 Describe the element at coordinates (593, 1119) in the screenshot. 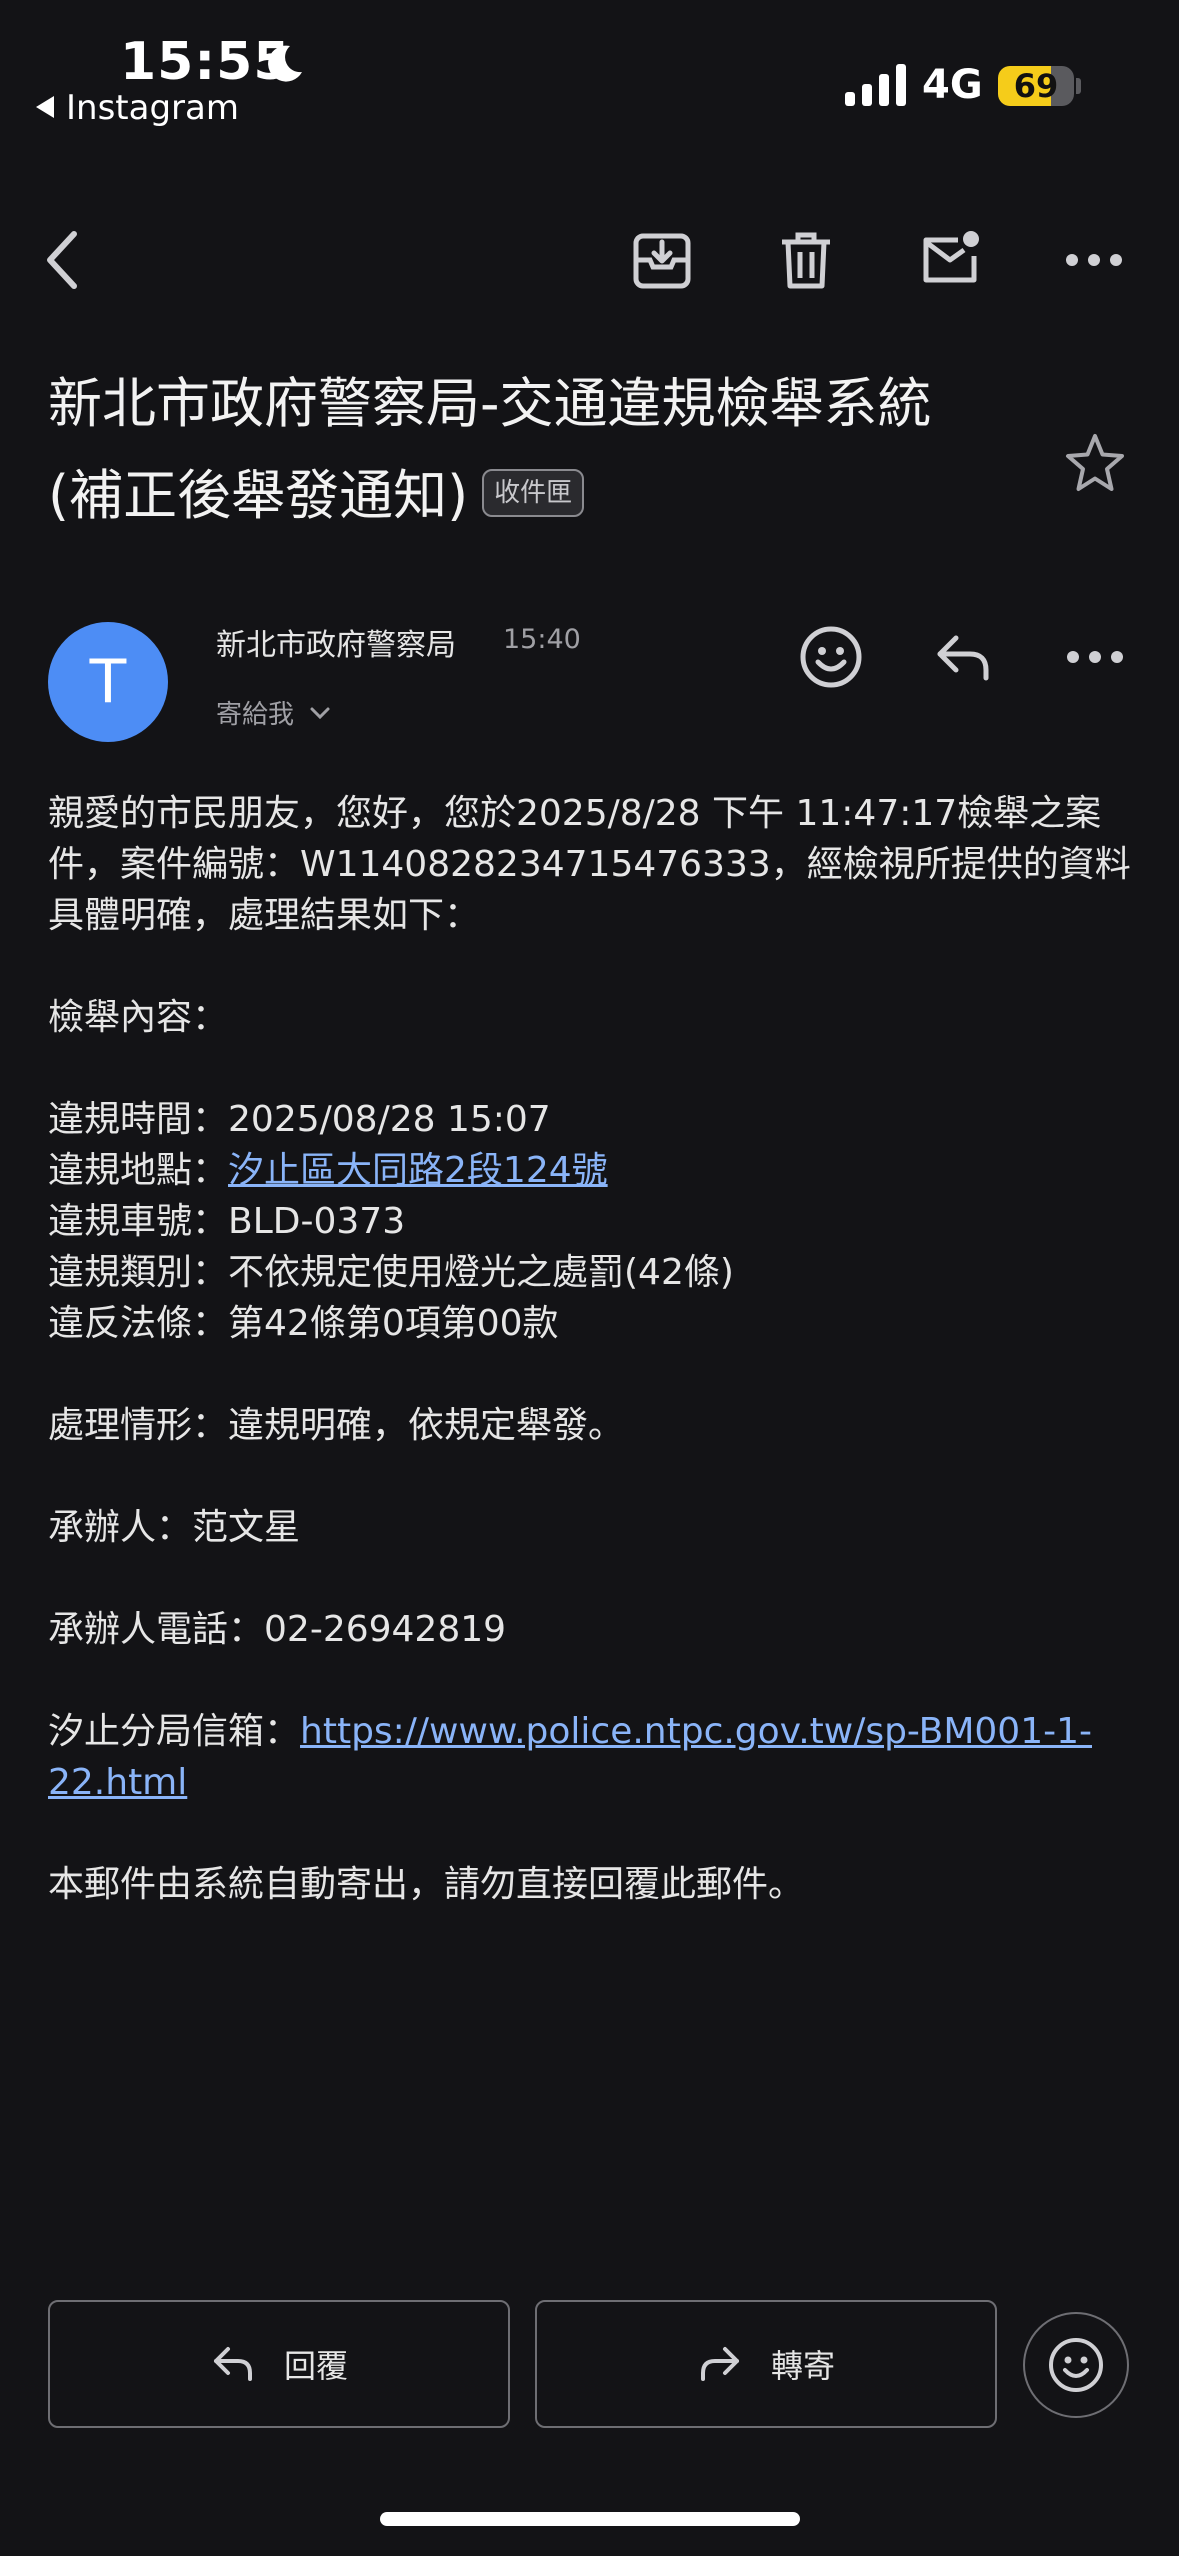

I see `violation-time-row: 違規時間：2025/08/28 15:07` at that location.